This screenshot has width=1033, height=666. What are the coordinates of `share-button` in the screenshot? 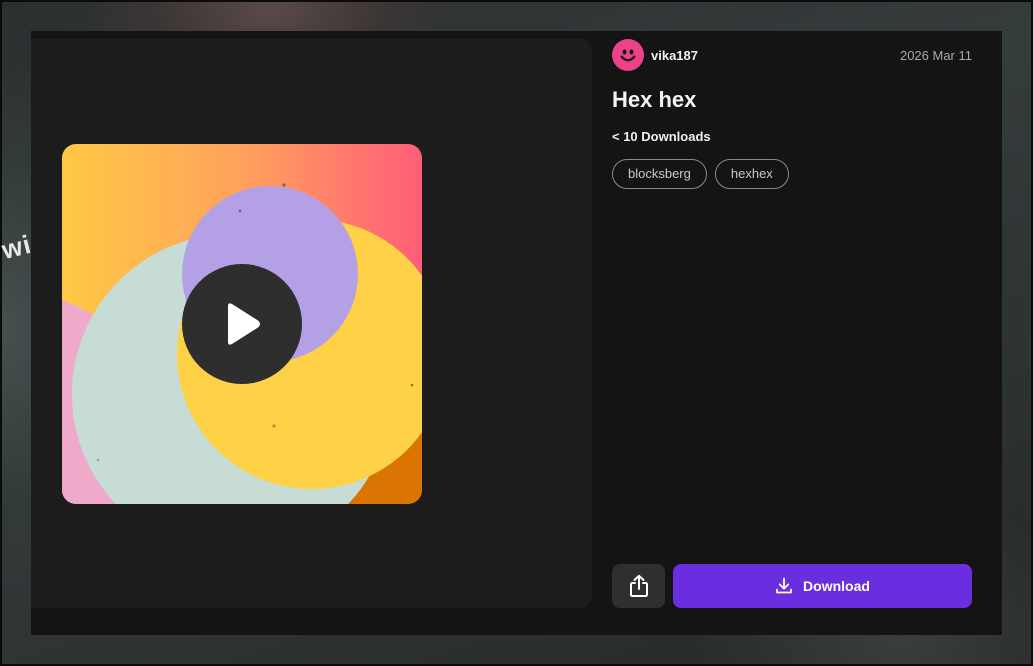 It's located at (638, 586).